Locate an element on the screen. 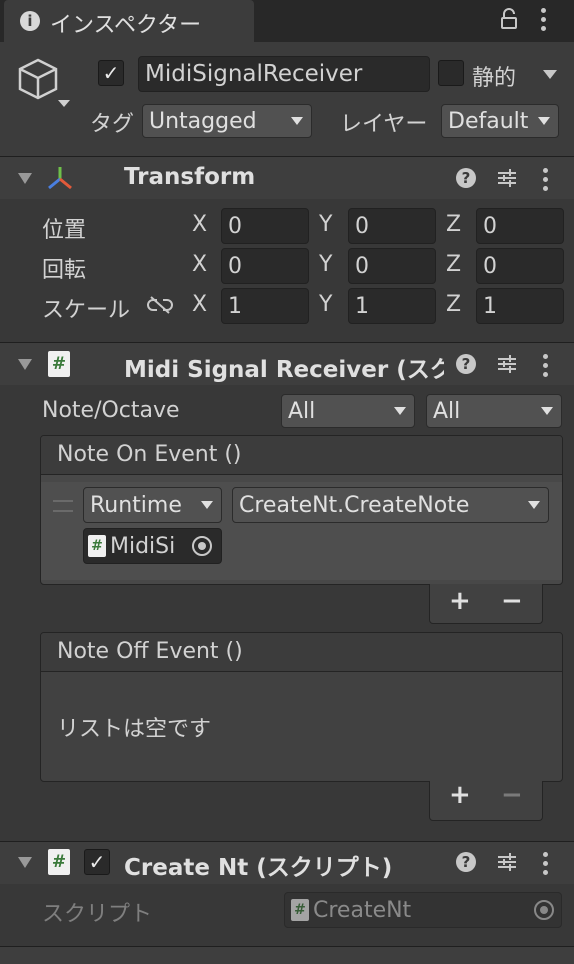 The width and height of the screenshot is (574, 964). scale-x-field: 1 is located at coordinates (265, 306).